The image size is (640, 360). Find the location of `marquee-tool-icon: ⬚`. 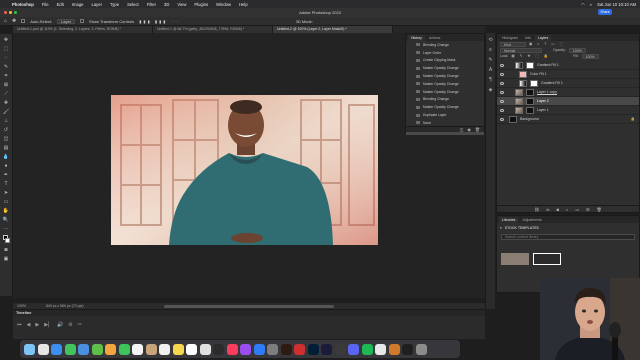

marquee-tool-icon: ⬚ is located at coordinates (6, 49).